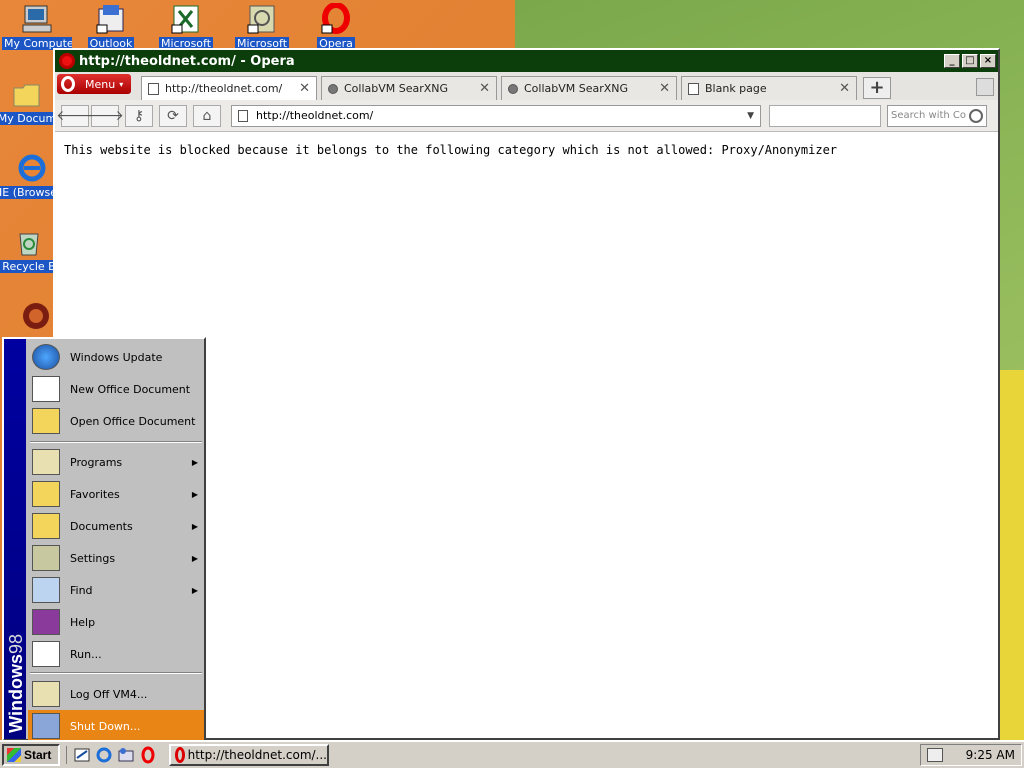 Image resolution: width=1024 pixels, height=768 pixels. I want to click on menu-item-label: Help, so click(83, 622).